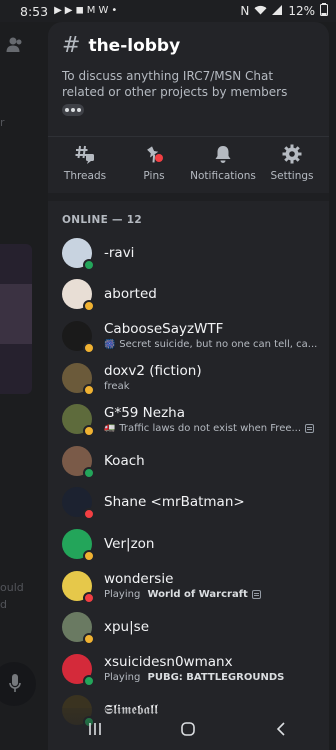 This screenshot has width=336, height=750. Describe the element at coordinates (130, 294) in the screenshot. I see `member-name: aborted` at that location.